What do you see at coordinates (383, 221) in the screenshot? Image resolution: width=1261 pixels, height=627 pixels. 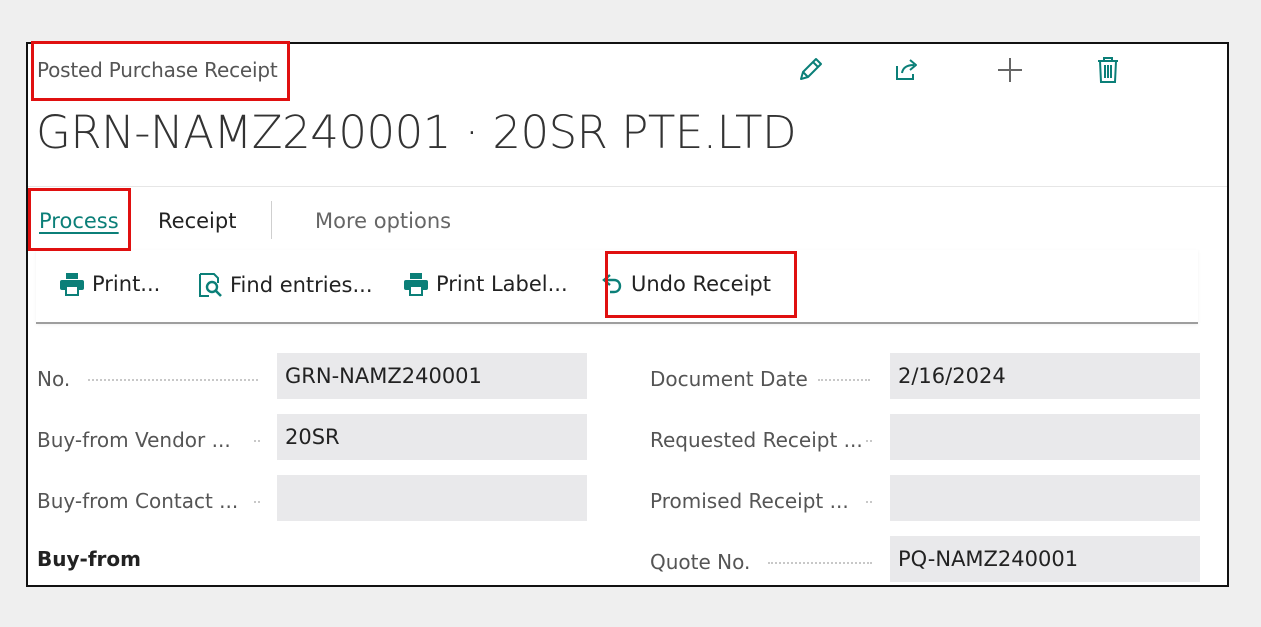 I see `tab-more-options: More options` at bounding box center [383, 221].